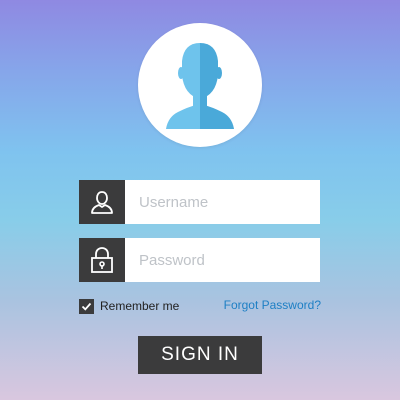  I want to click on username-field, so click(199, 202).